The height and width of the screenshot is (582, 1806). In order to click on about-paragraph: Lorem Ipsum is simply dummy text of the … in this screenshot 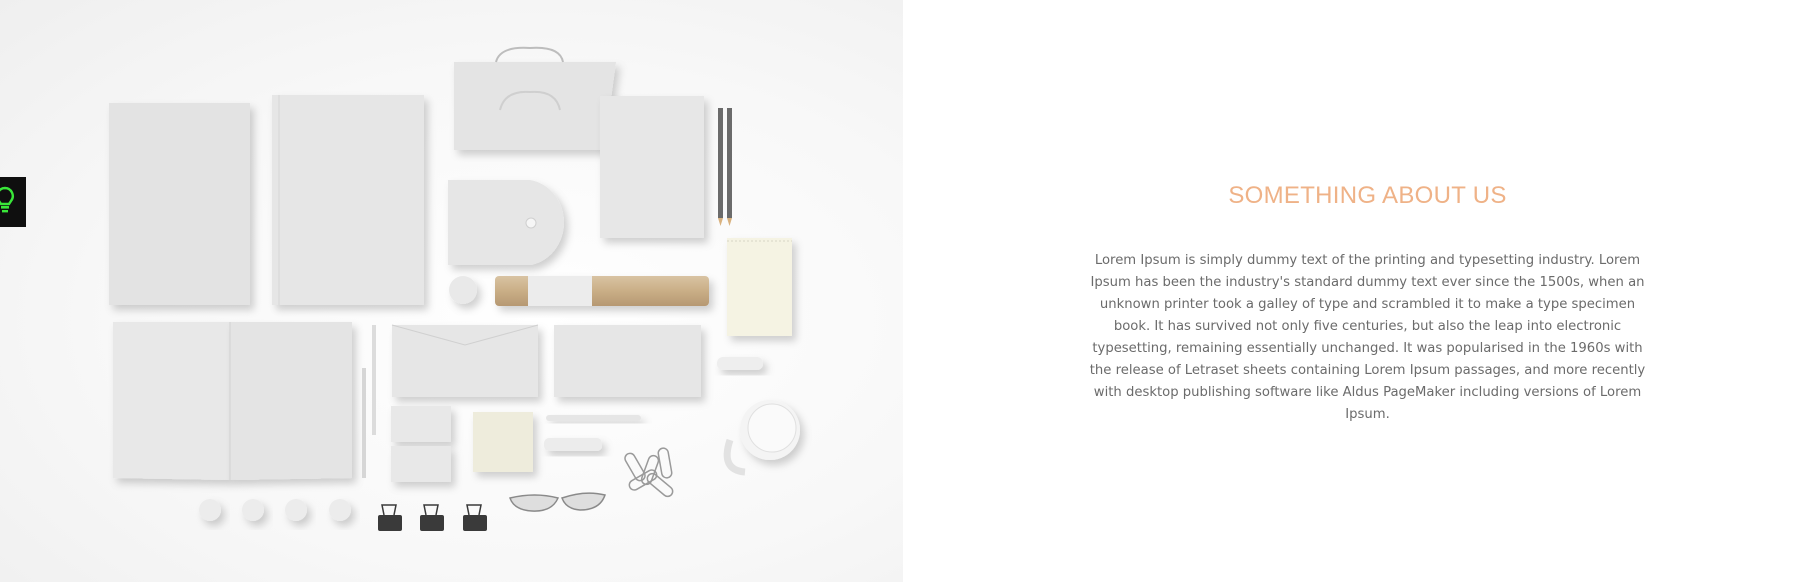, I will do `click(1367, 337)`.